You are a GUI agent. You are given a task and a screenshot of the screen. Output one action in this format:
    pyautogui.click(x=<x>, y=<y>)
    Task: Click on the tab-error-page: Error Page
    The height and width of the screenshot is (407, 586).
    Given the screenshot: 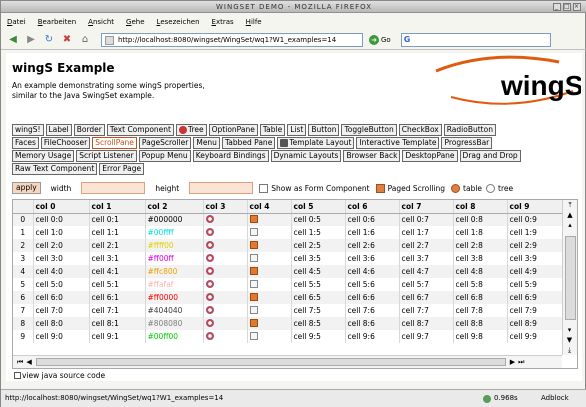 What is the action you would take?
    pyautogui.click(x=122, y=169)
    